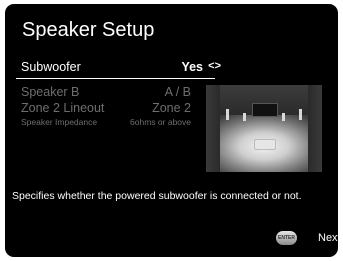 This screenshot has height=261, width=343. I want to click on speaker-impedance-setting-row: Speaker Impedance 6ohms or above, so click(118, 126).